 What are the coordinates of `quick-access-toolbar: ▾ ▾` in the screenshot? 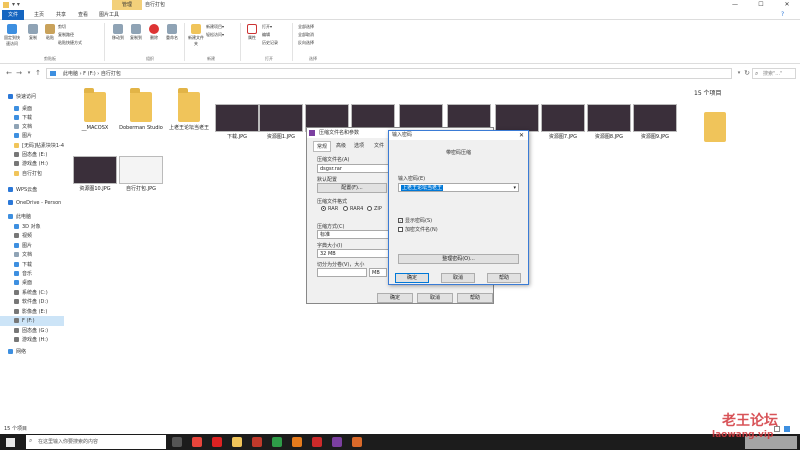 It's located at (16, 4).